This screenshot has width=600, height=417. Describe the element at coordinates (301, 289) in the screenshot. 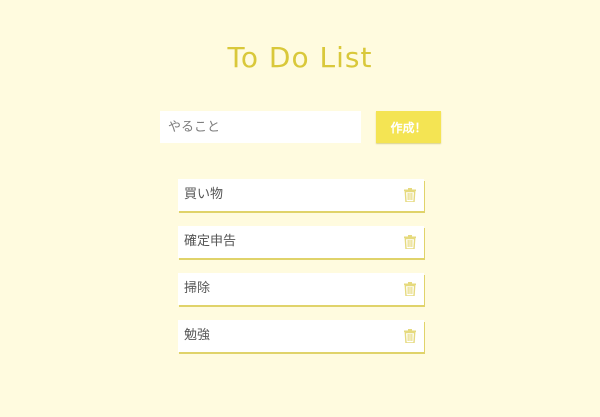

I see `list-item: 掃除` at that location.